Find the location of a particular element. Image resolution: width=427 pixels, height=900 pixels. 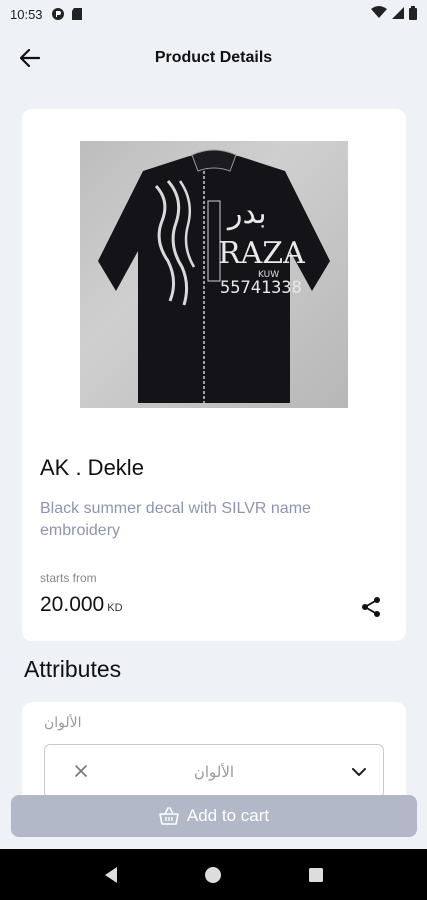

watermark-brand: RAZA is located at coordinates (261, 253).